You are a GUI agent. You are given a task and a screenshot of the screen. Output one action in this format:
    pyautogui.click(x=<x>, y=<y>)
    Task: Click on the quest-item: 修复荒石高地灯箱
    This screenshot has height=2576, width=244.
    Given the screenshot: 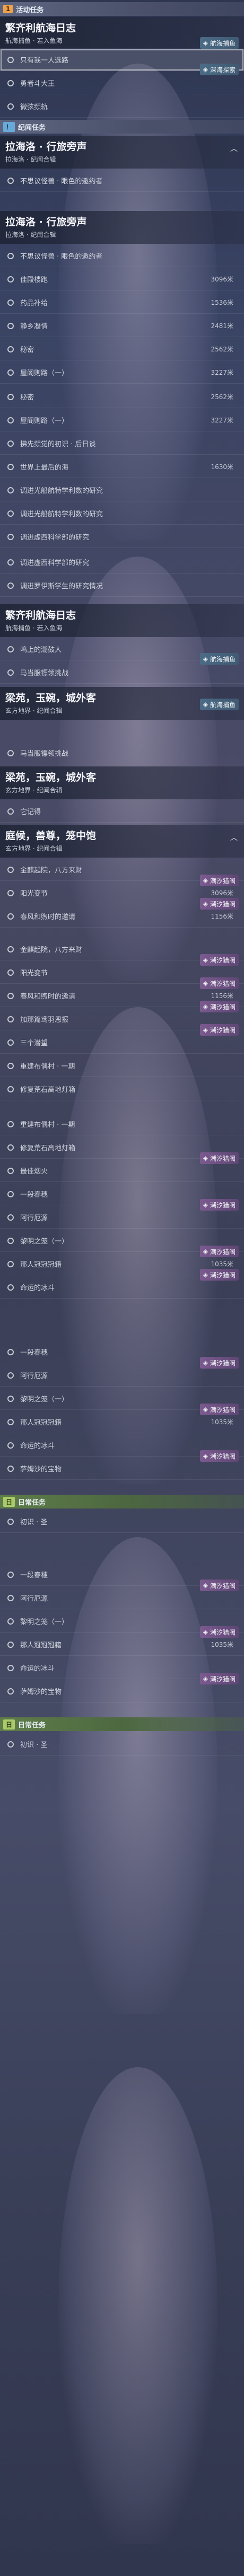 What is the action you would take?
    pyautogui.click(x=122, y=1089)
    